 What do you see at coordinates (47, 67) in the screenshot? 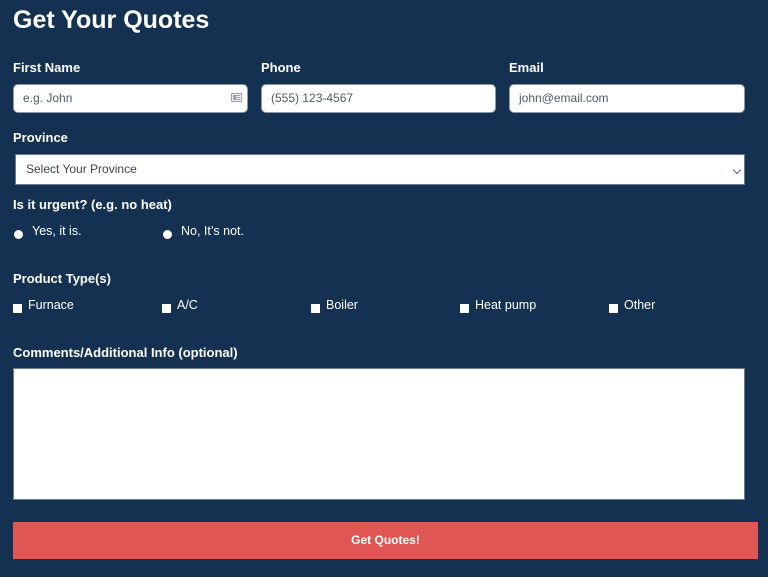
I see `first-name-label: First Name` at bounding box center [47, 67].